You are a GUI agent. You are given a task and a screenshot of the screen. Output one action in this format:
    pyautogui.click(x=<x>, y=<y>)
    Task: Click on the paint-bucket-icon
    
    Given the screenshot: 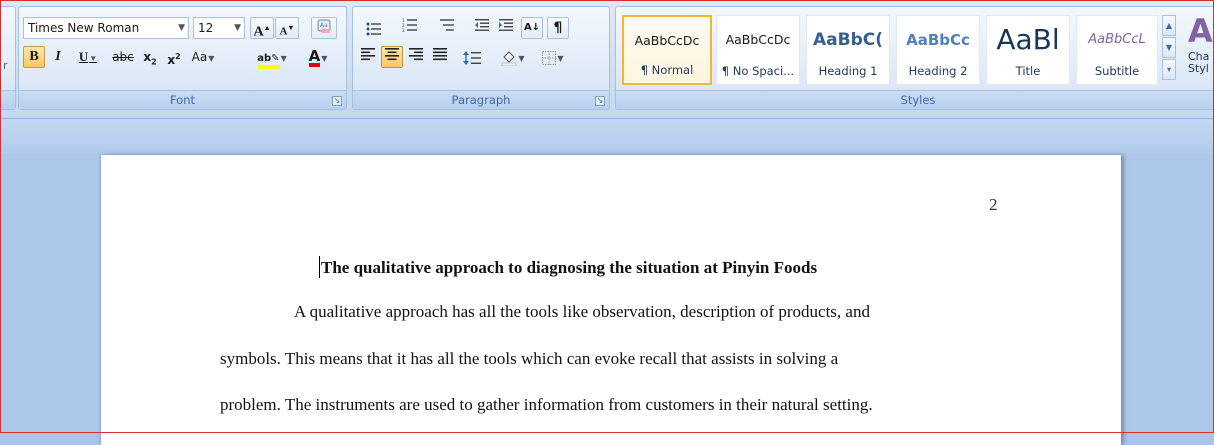 What is the action you would take?
    pyautogui.click(x=509, y=58)
    